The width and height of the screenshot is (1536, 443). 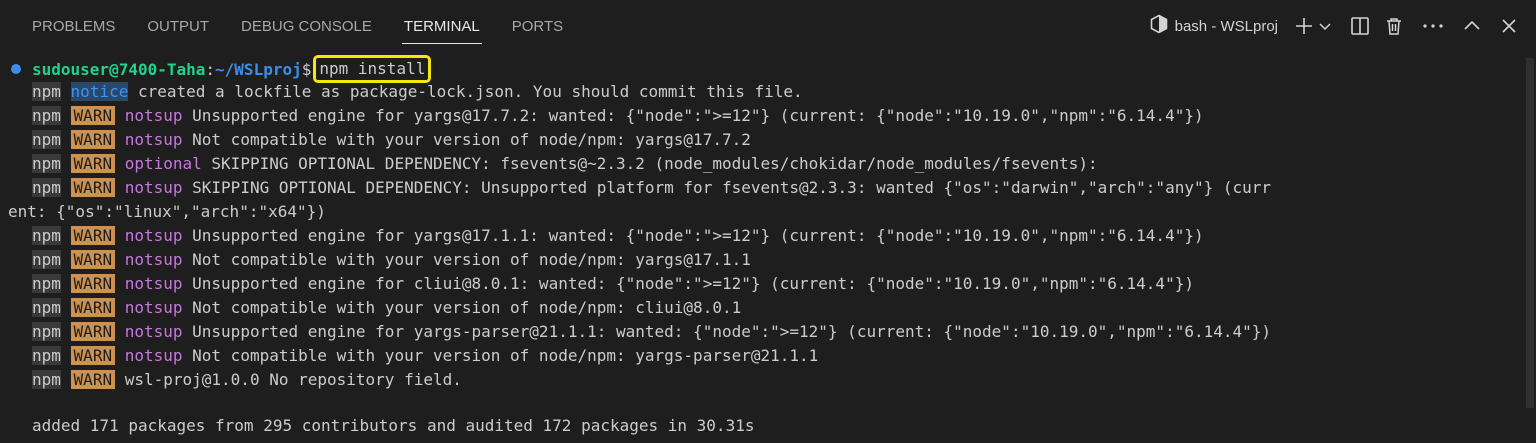 I want to click on split-terminal-button, so click(x=1360, y=26).